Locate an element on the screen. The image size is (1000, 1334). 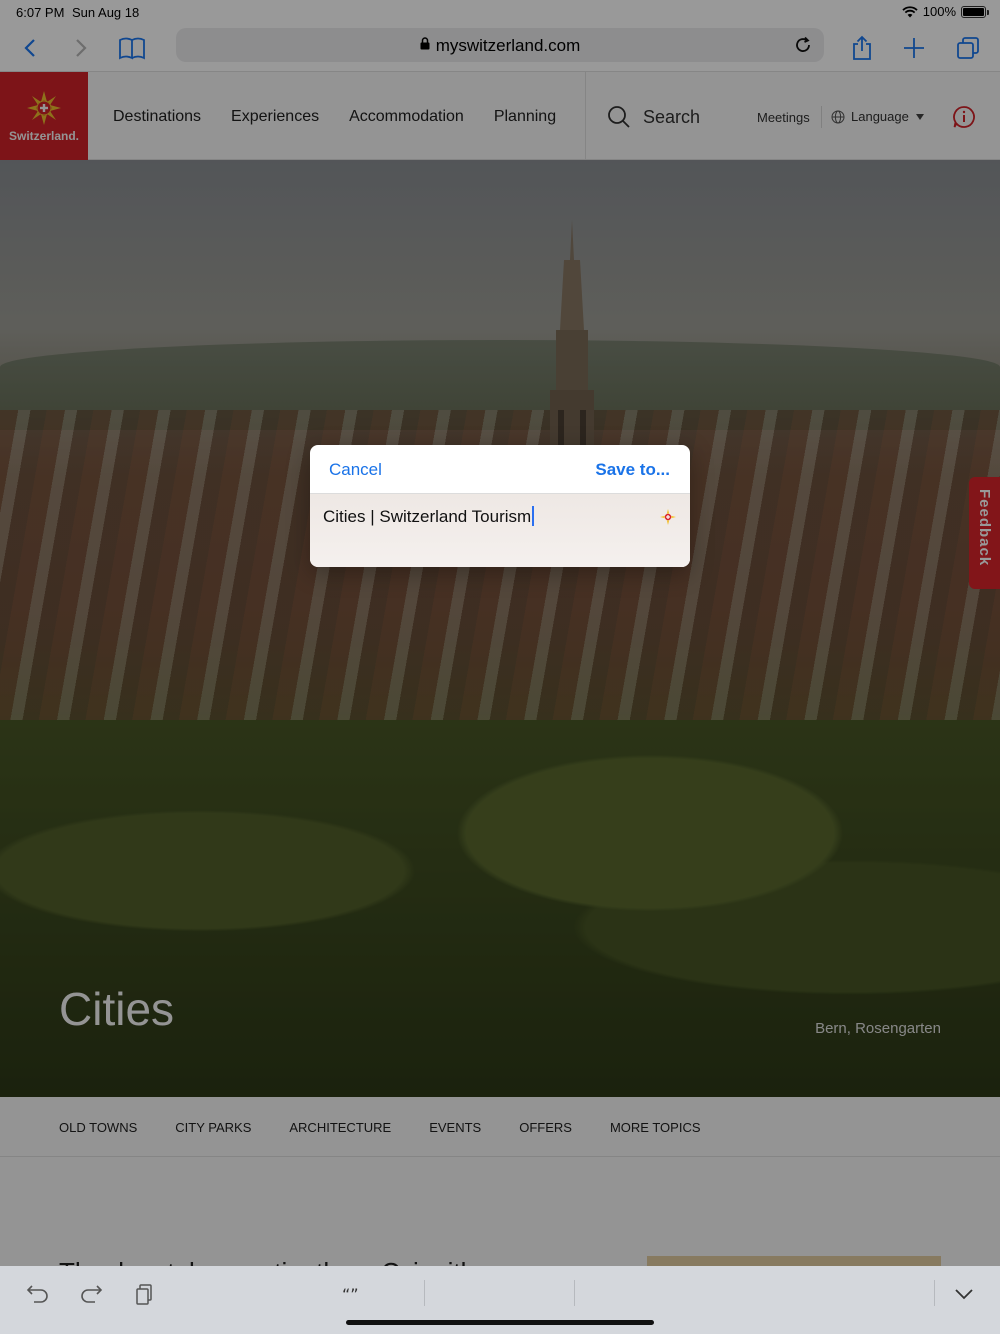
text-caret is located at coordinates (533, 516).